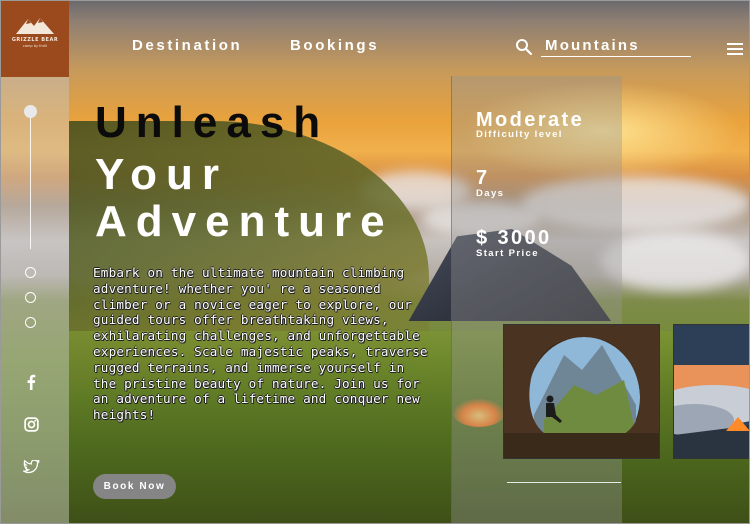 Image resolution: width=750 pixels, height=524 pixels. I want to click on price-value: $ 3000, so click(514, 238).